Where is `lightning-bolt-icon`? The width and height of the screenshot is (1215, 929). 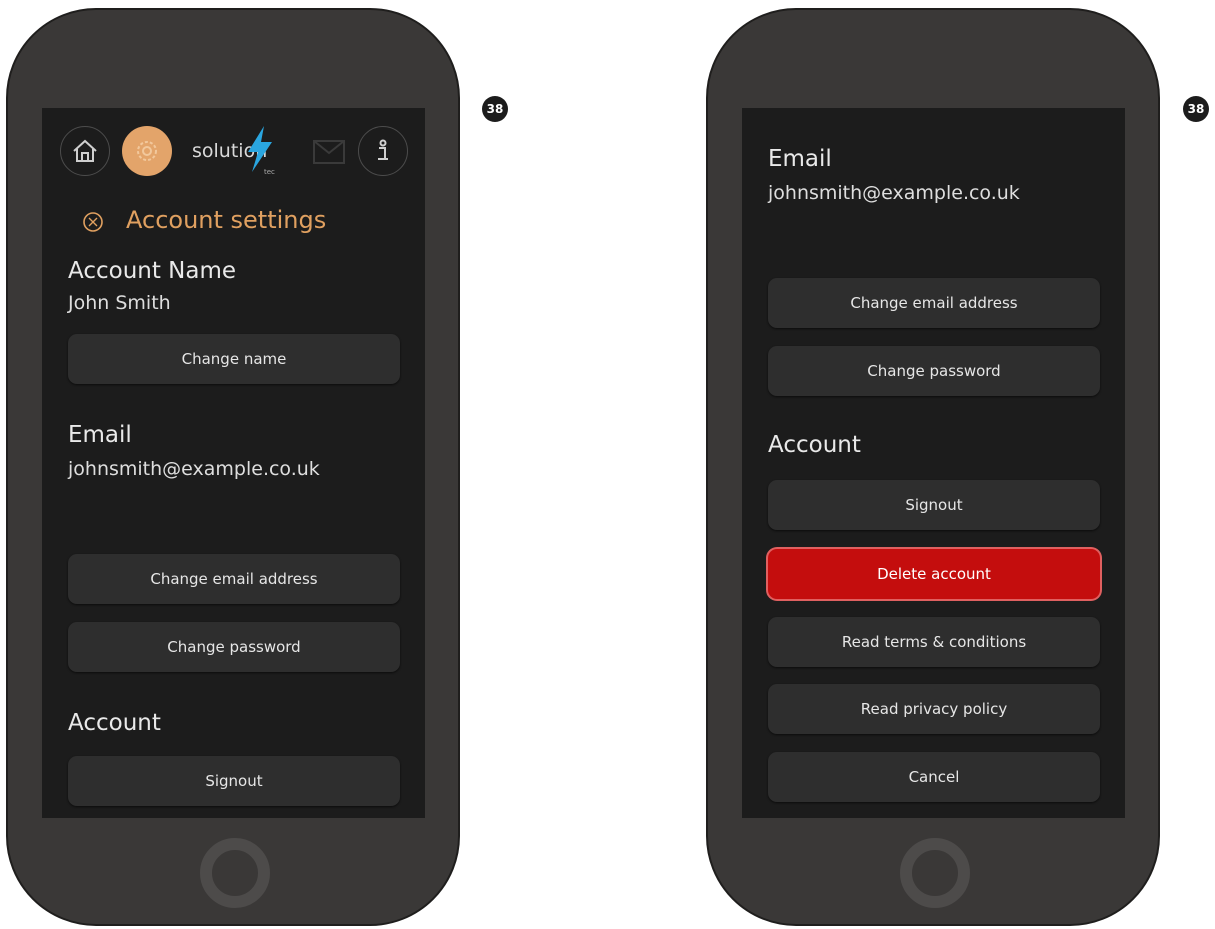 lightning-bolt-icon is located at coordinates (260, 149).